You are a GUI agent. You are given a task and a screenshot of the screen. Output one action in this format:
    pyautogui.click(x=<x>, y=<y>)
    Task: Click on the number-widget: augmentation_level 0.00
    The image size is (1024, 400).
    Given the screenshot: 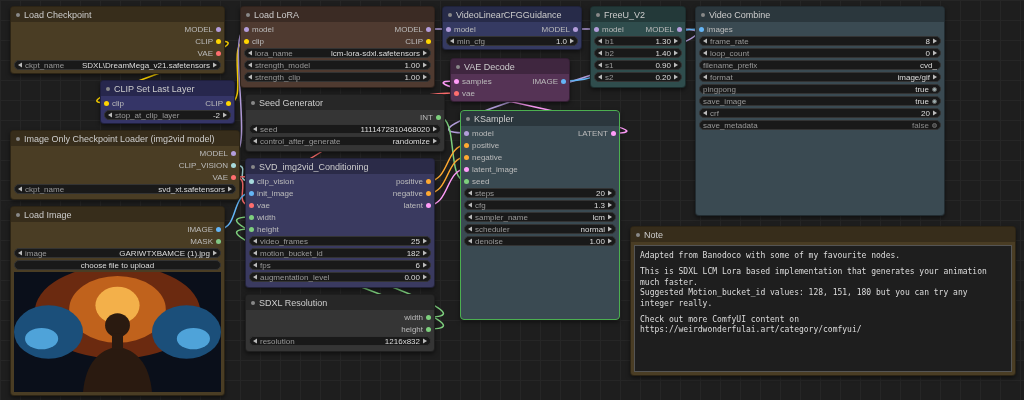 What is the action you would take?
    pyautogui.click(x=340, y=277)
    